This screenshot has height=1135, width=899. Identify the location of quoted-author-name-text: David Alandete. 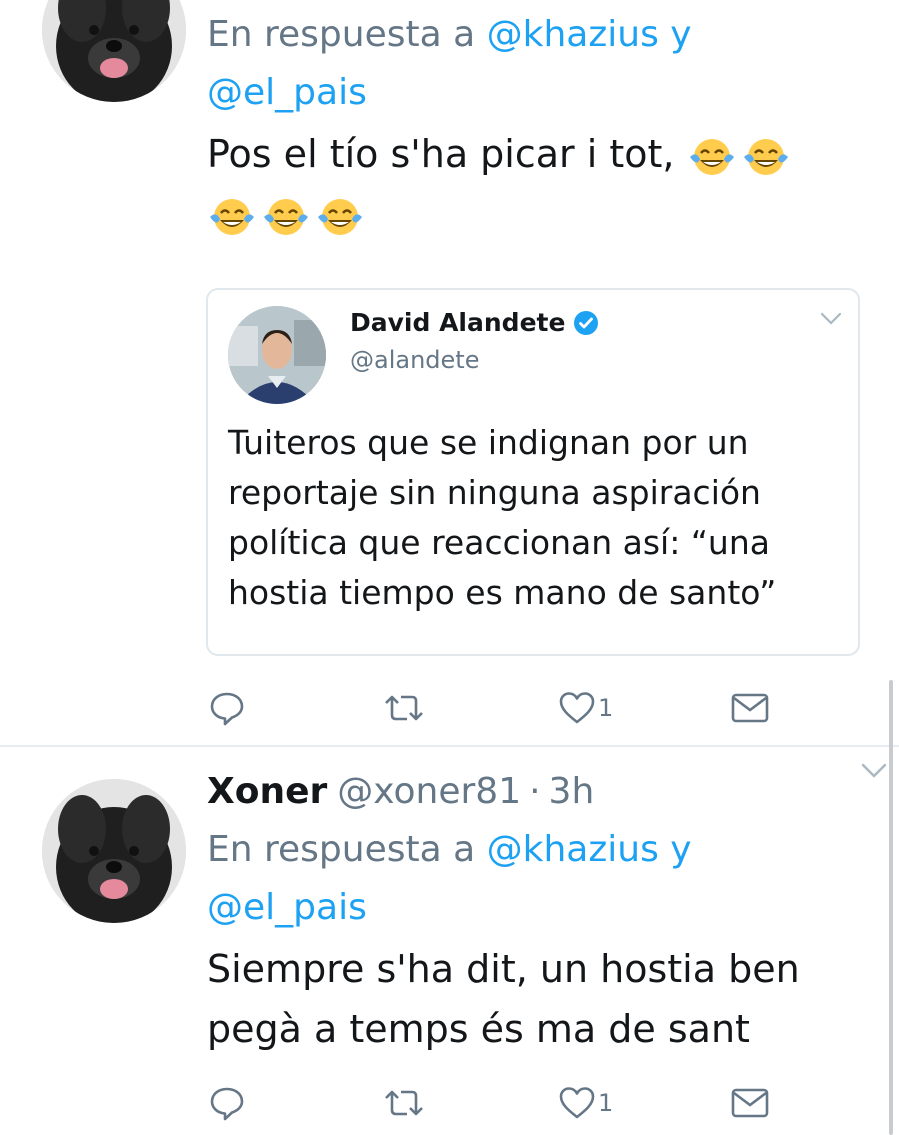
(458, 322).